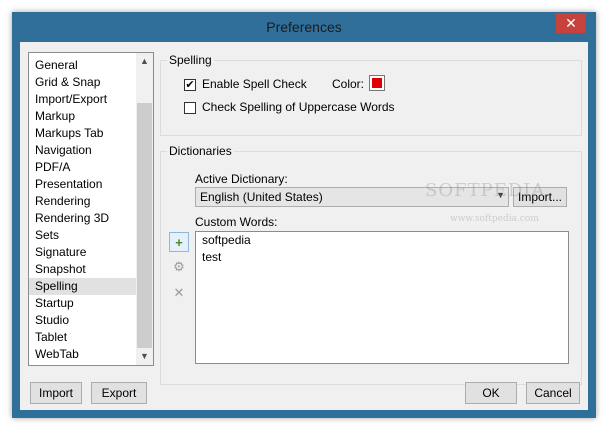 The height and width of the screenshot is (437, 610). I want to click on scroll-down-arrow-icon: ▼, so click(144, 356).